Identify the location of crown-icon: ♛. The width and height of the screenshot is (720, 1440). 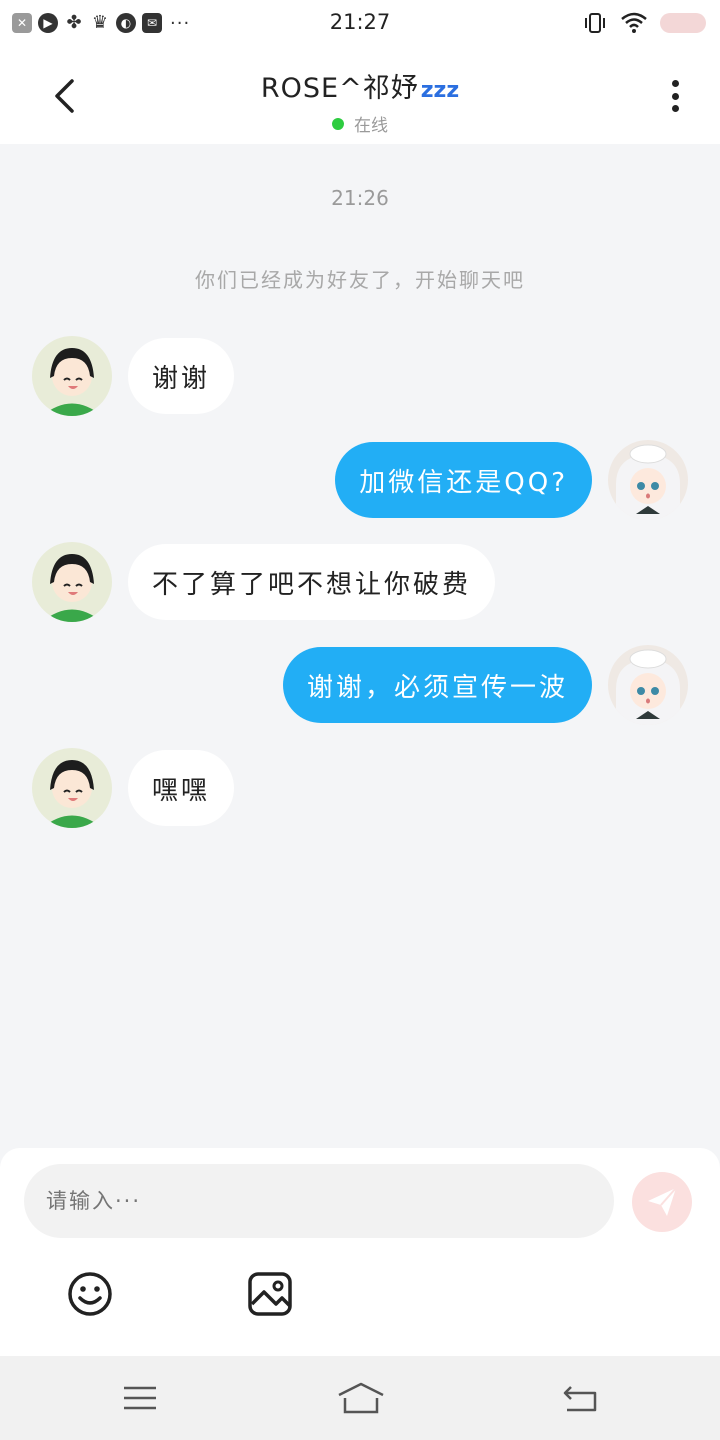
(100, 22).